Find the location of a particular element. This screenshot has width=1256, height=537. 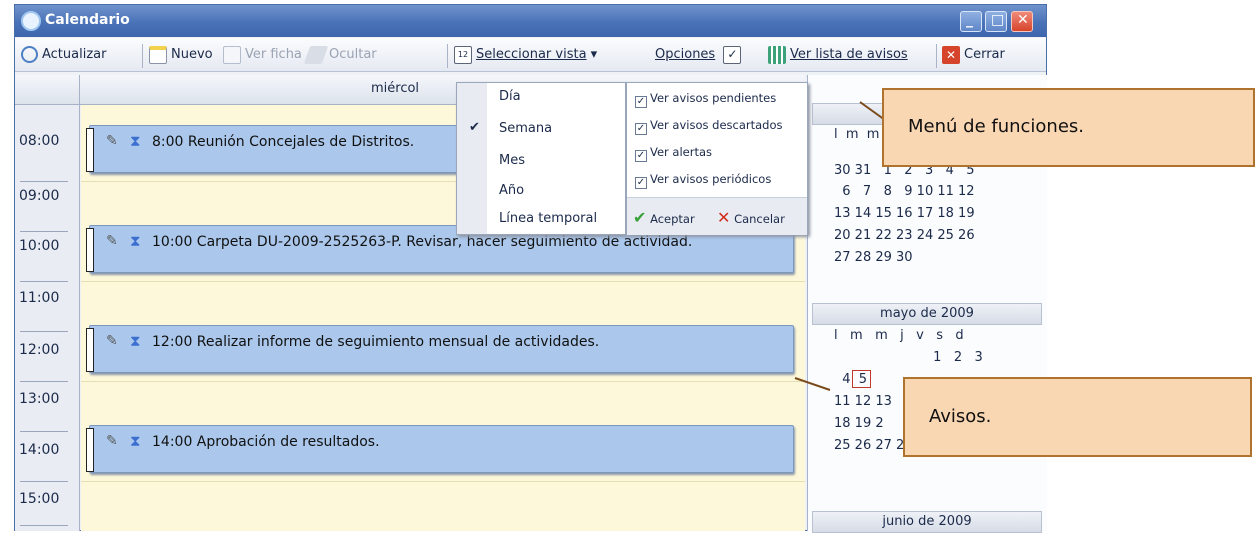

callout-avisos: Avisos. is located at coordinates (1077, 417).